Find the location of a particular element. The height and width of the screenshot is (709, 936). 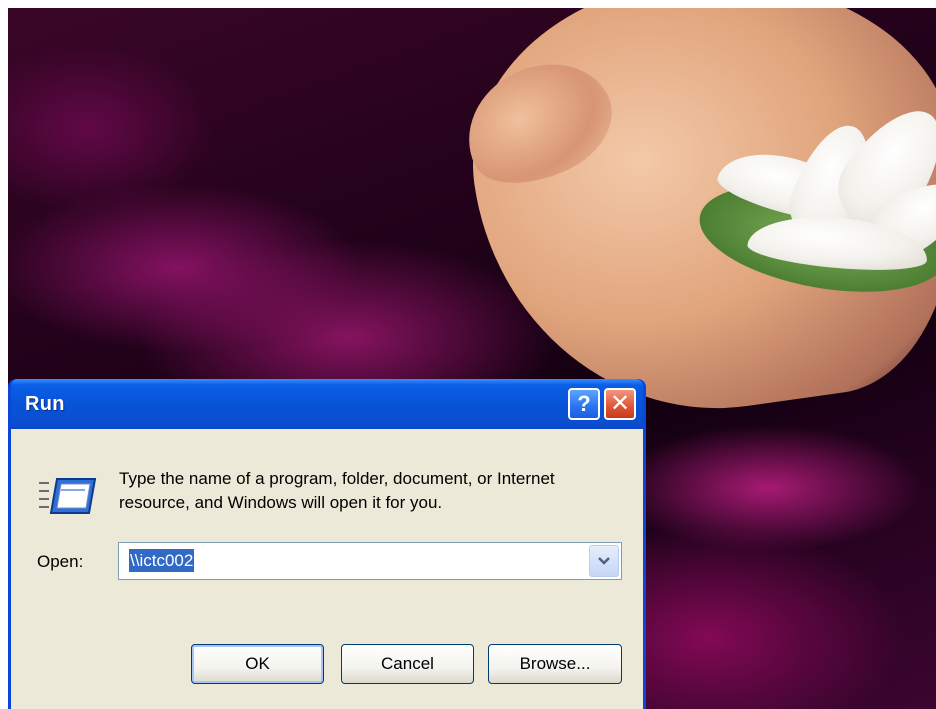

close-icon: ✕ is located at coordinates (620, 403).